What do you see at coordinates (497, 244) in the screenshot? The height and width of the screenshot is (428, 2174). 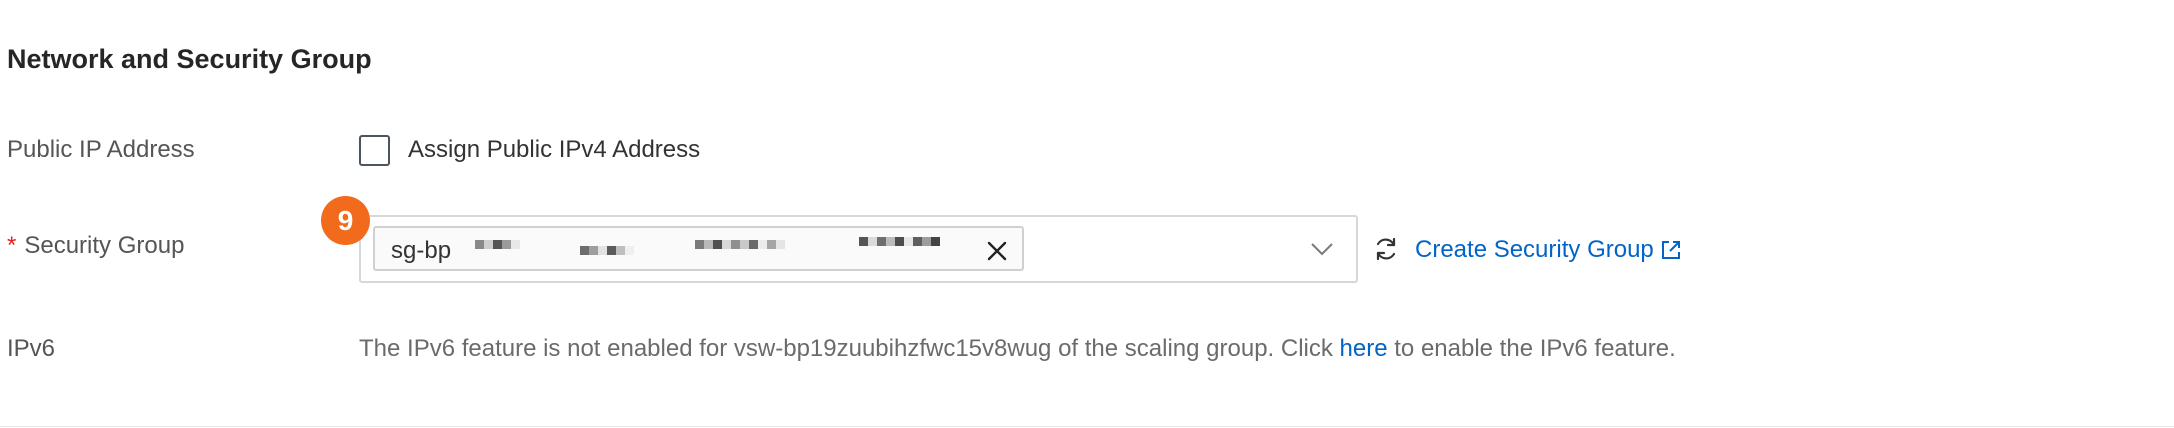 I see `redacted-id` at bounding box center [497, 244].